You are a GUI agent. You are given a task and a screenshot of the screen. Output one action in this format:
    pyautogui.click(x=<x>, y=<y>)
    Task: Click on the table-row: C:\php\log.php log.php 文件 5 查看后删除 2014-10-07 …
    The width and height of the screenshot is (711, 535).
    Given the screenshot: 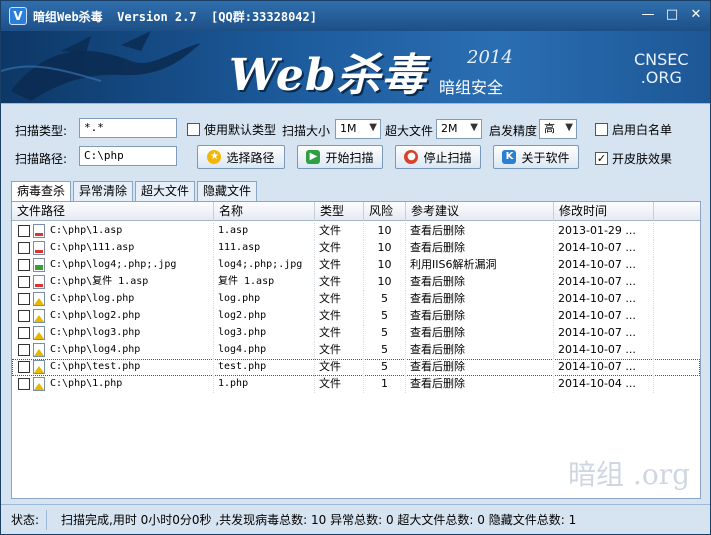 What is the action you would take?
    pyautogui.click(x=356, y=299)
    